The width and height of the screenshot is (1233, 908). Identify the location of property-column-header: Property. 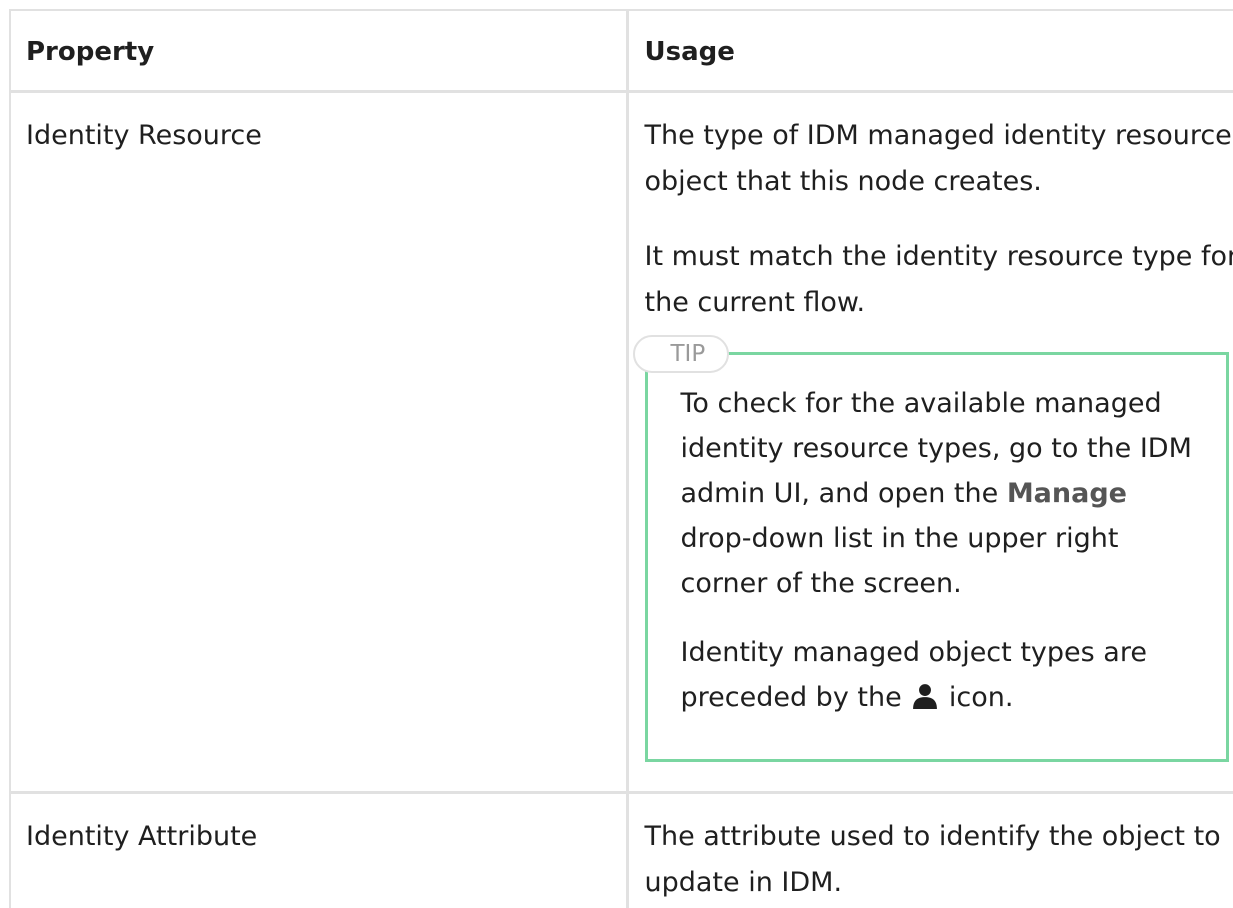
(319, 52).